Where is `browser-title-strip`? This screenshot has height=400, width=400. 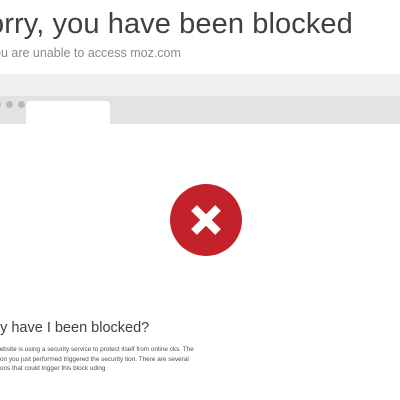
browser-title-strip is located at coordinates (200, 85).